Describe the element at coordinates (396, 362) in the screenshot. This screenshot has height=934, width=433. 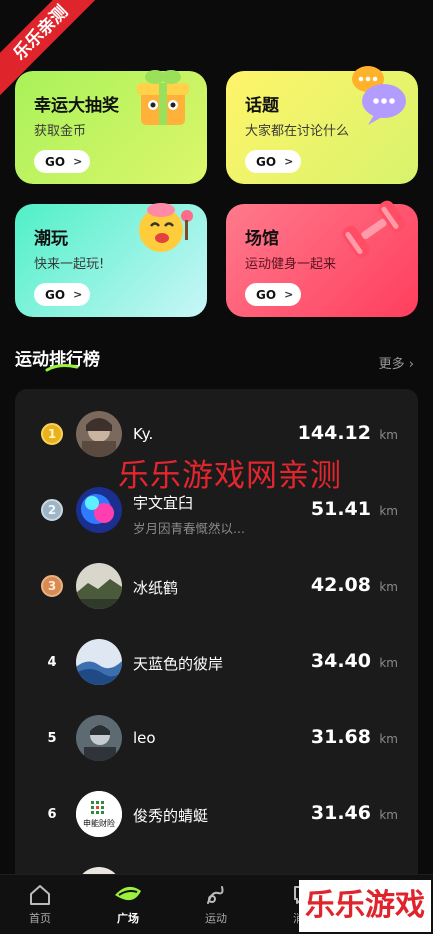
I see `more-link: 更多 ›` at that location.